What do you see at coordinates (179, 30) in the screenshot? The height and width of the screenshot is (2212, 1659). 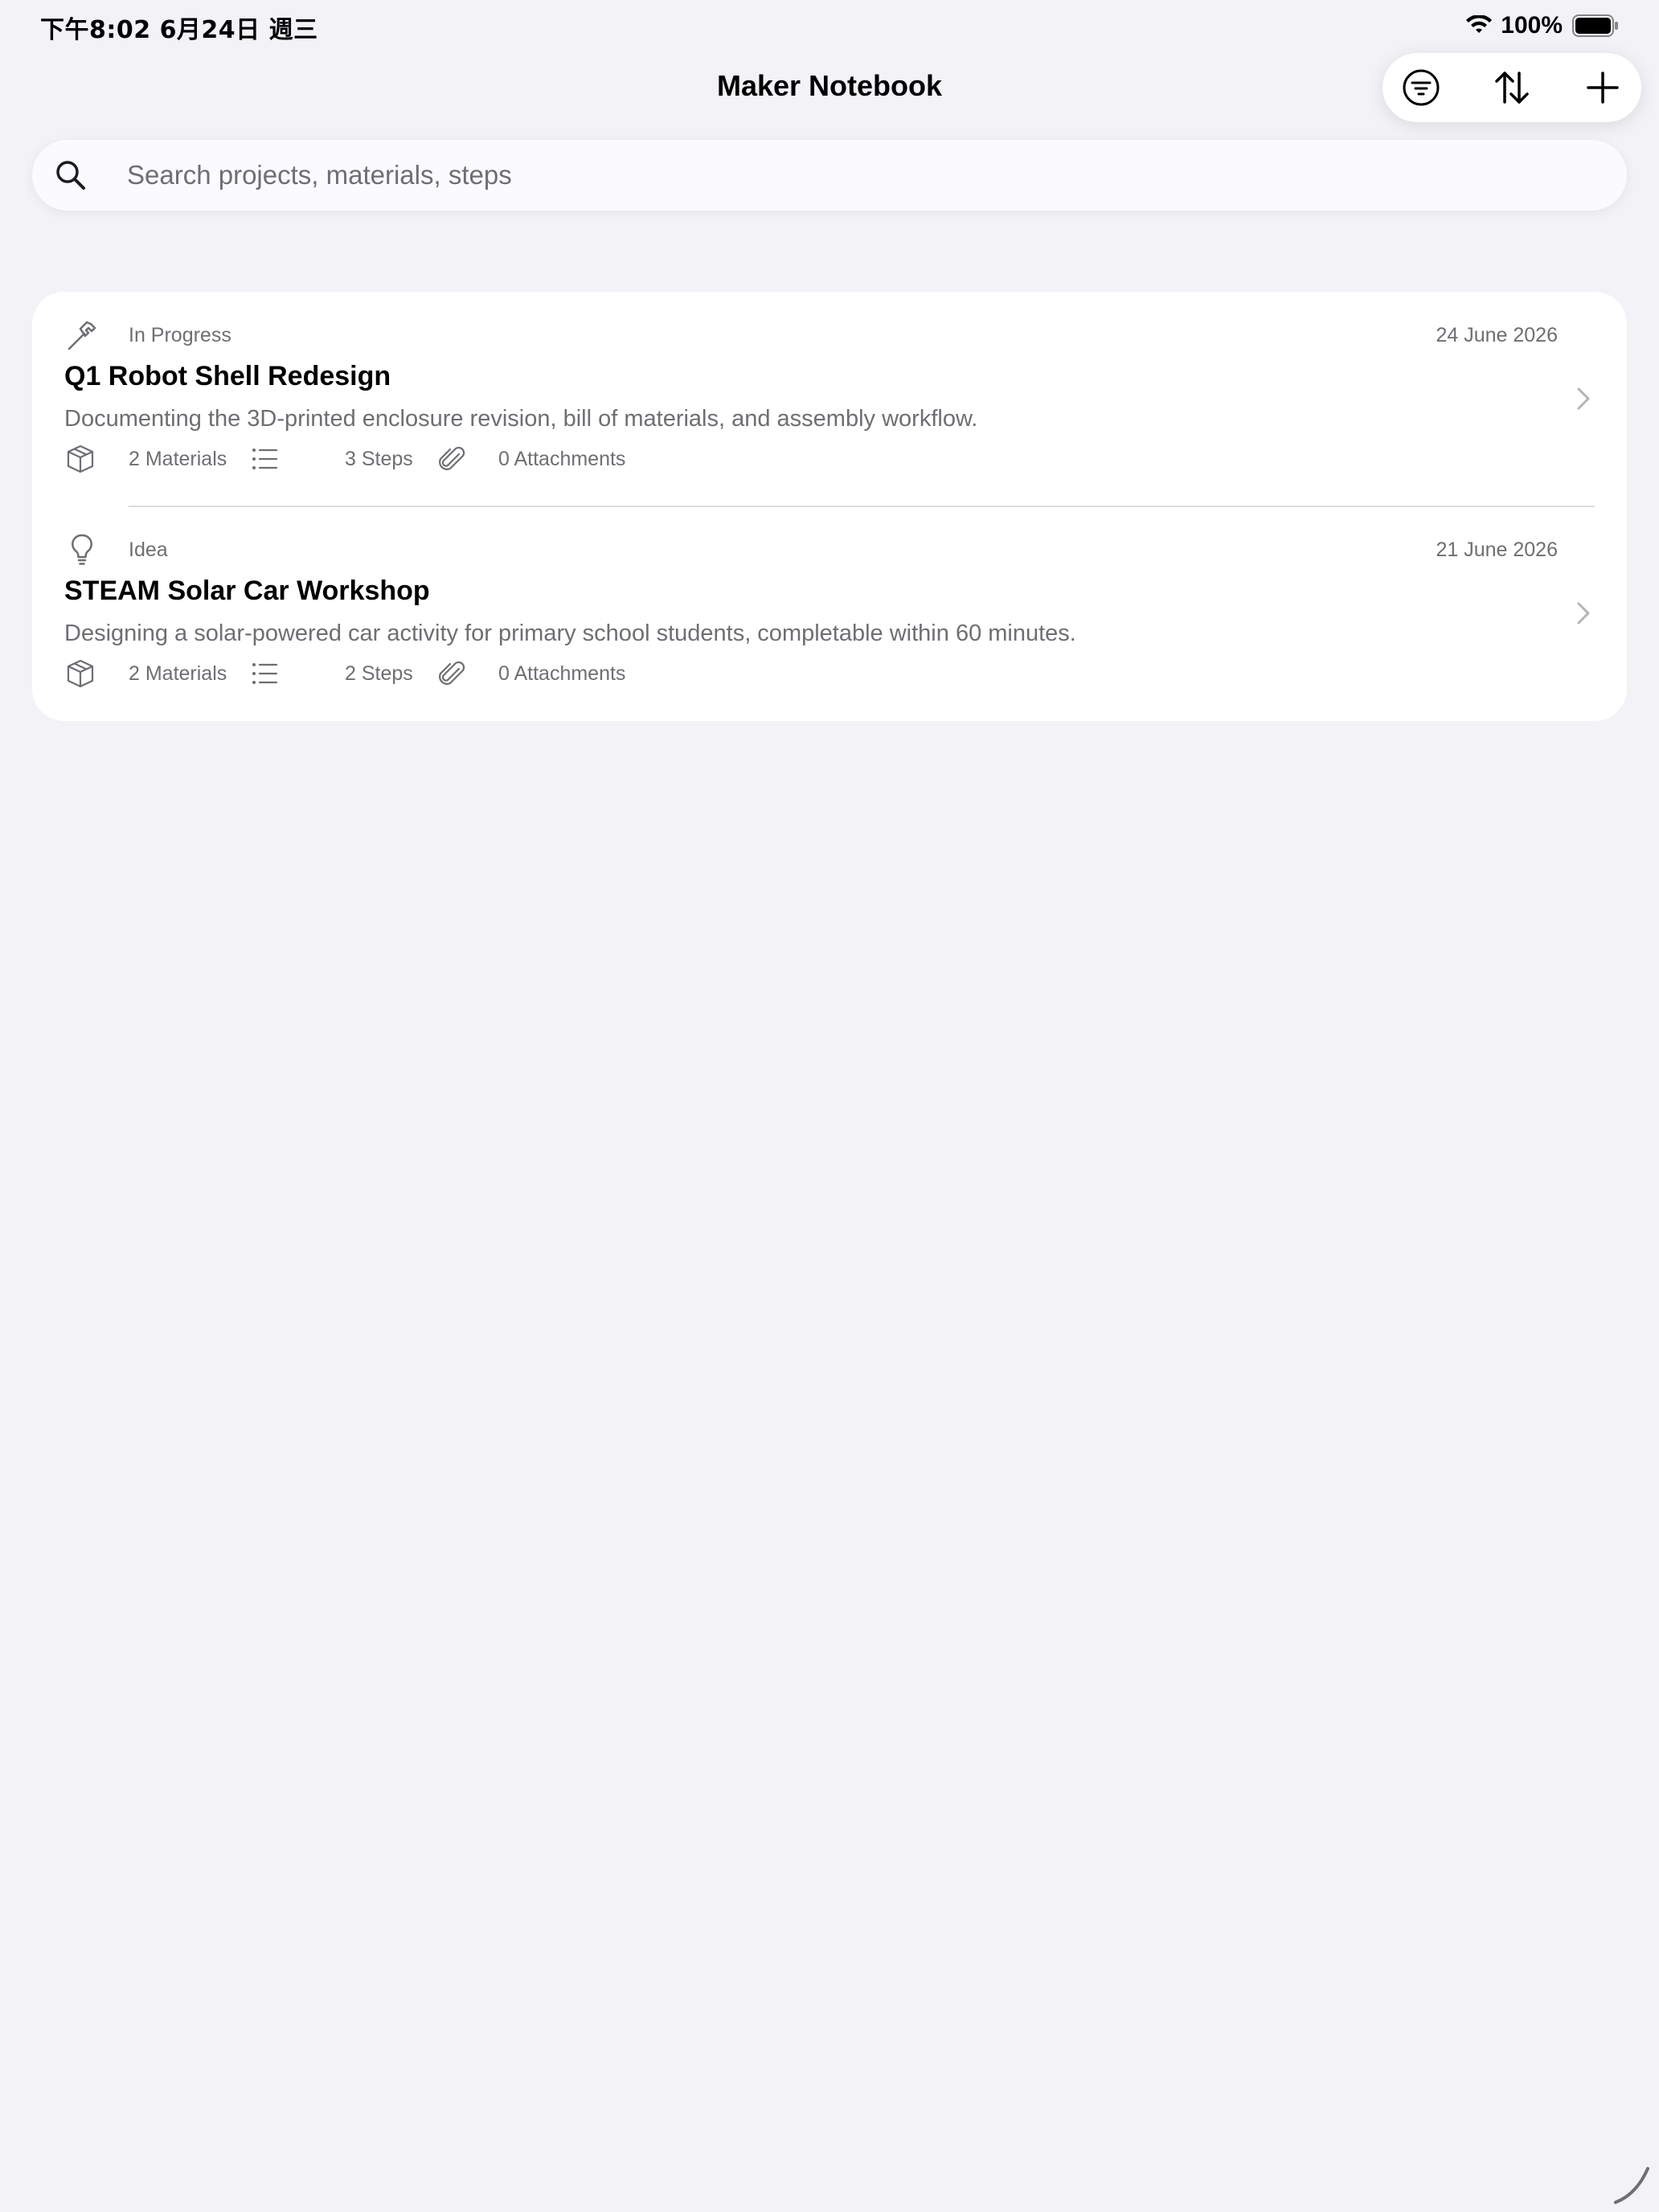 I see `status-time: 下午8:02 6月24日 週三` at bounding box center [179, 30].